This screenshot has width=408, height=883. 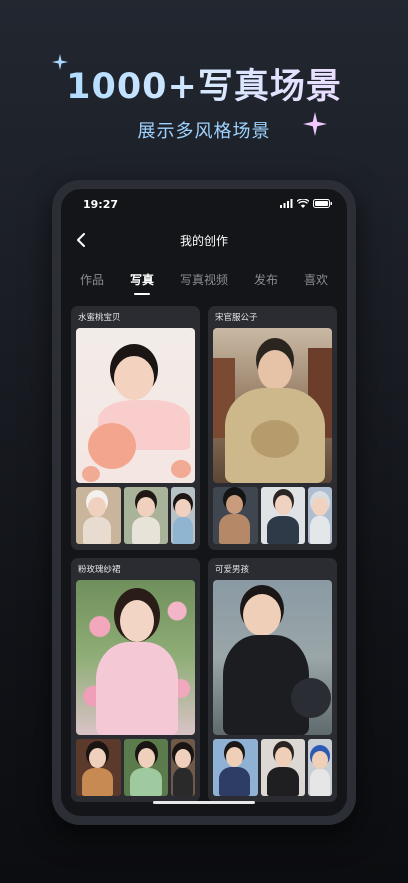 What do you see at coordinates (204, 204) in the screenshot?
I see `status-bar: 19:27` at bounding box center [204, 204].